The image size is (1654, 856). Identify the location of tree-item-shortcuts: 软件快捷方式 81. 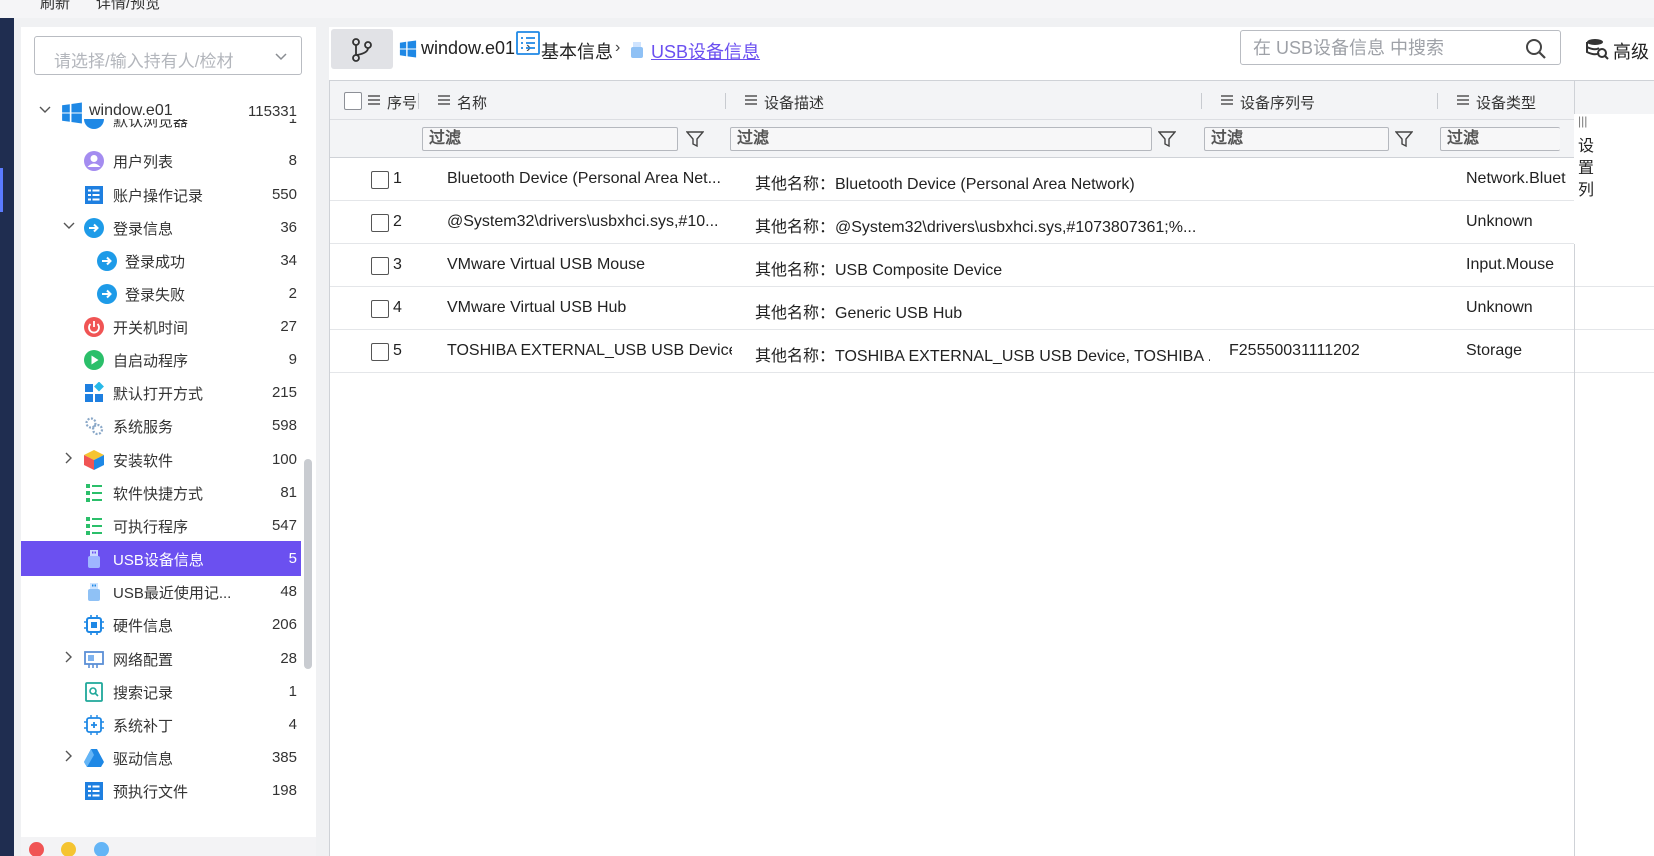
(161, 492).